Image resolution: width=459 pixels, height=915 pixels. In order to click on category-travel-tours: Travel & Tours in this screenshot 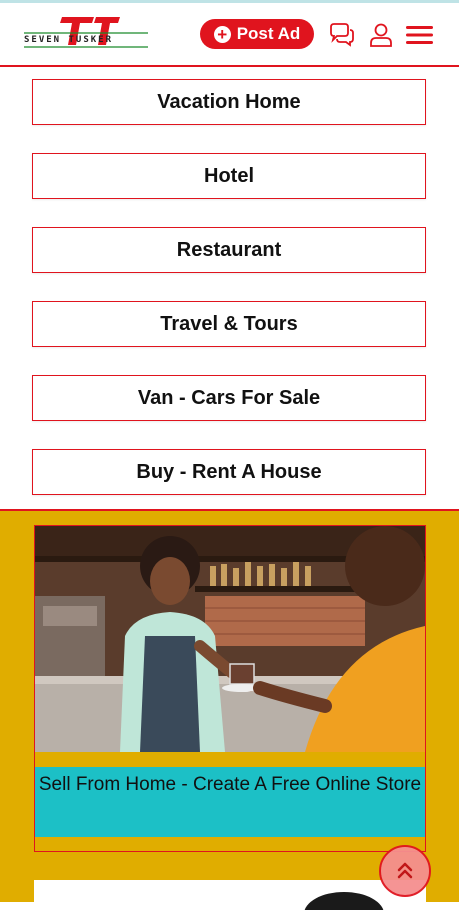, I will do `click(229, 324)`.